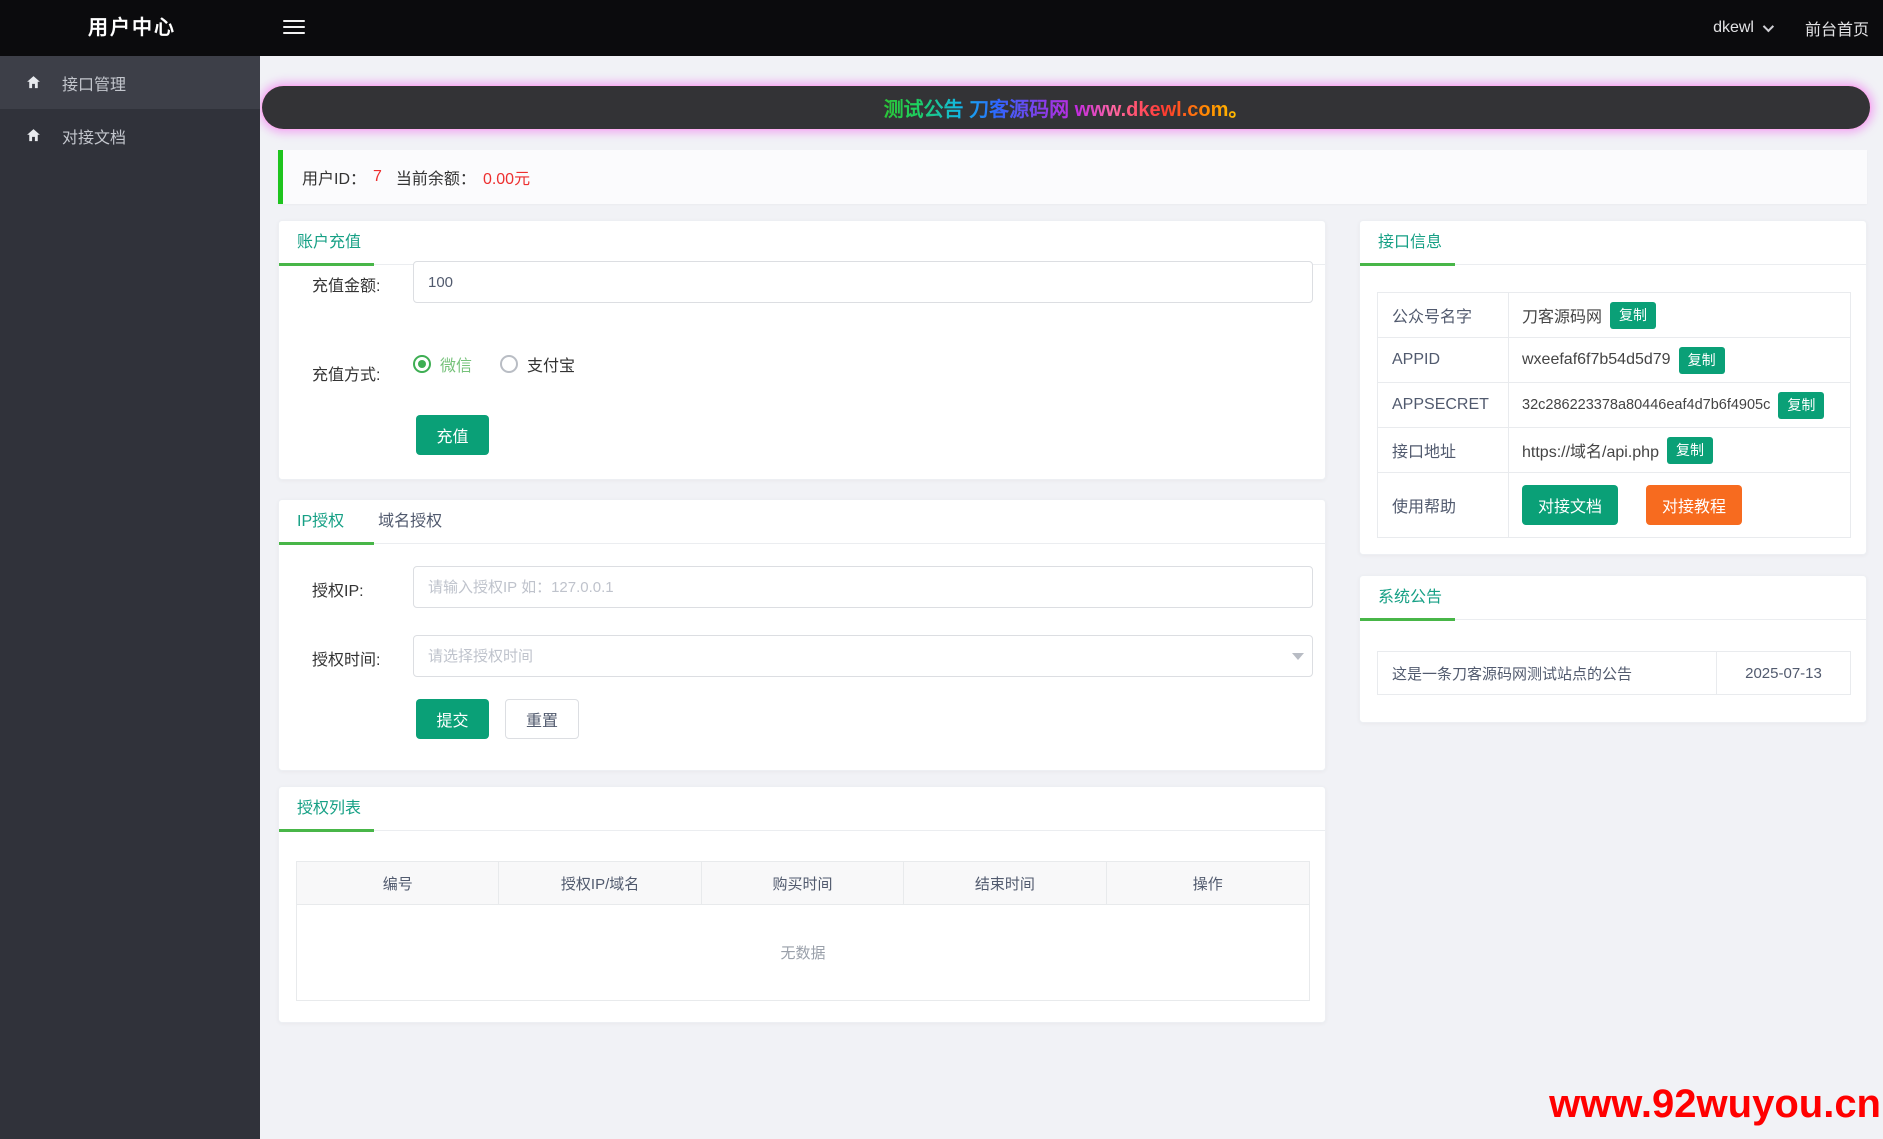  What do you see at coordinates (294, 28) in the screenshot?
I see `hamburger-menu-icon` at bounding box center [294, 28].